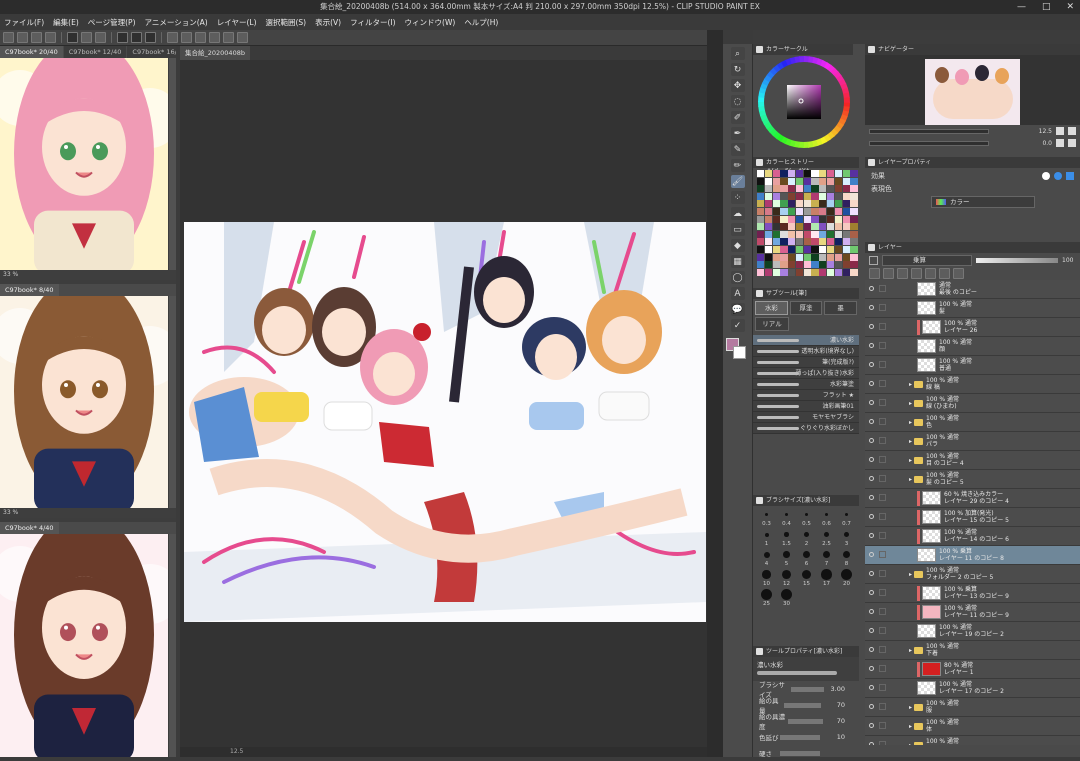  Describe the element at coordinates (972, 90) in the screenshot. I see `navigator-preview` at that location.